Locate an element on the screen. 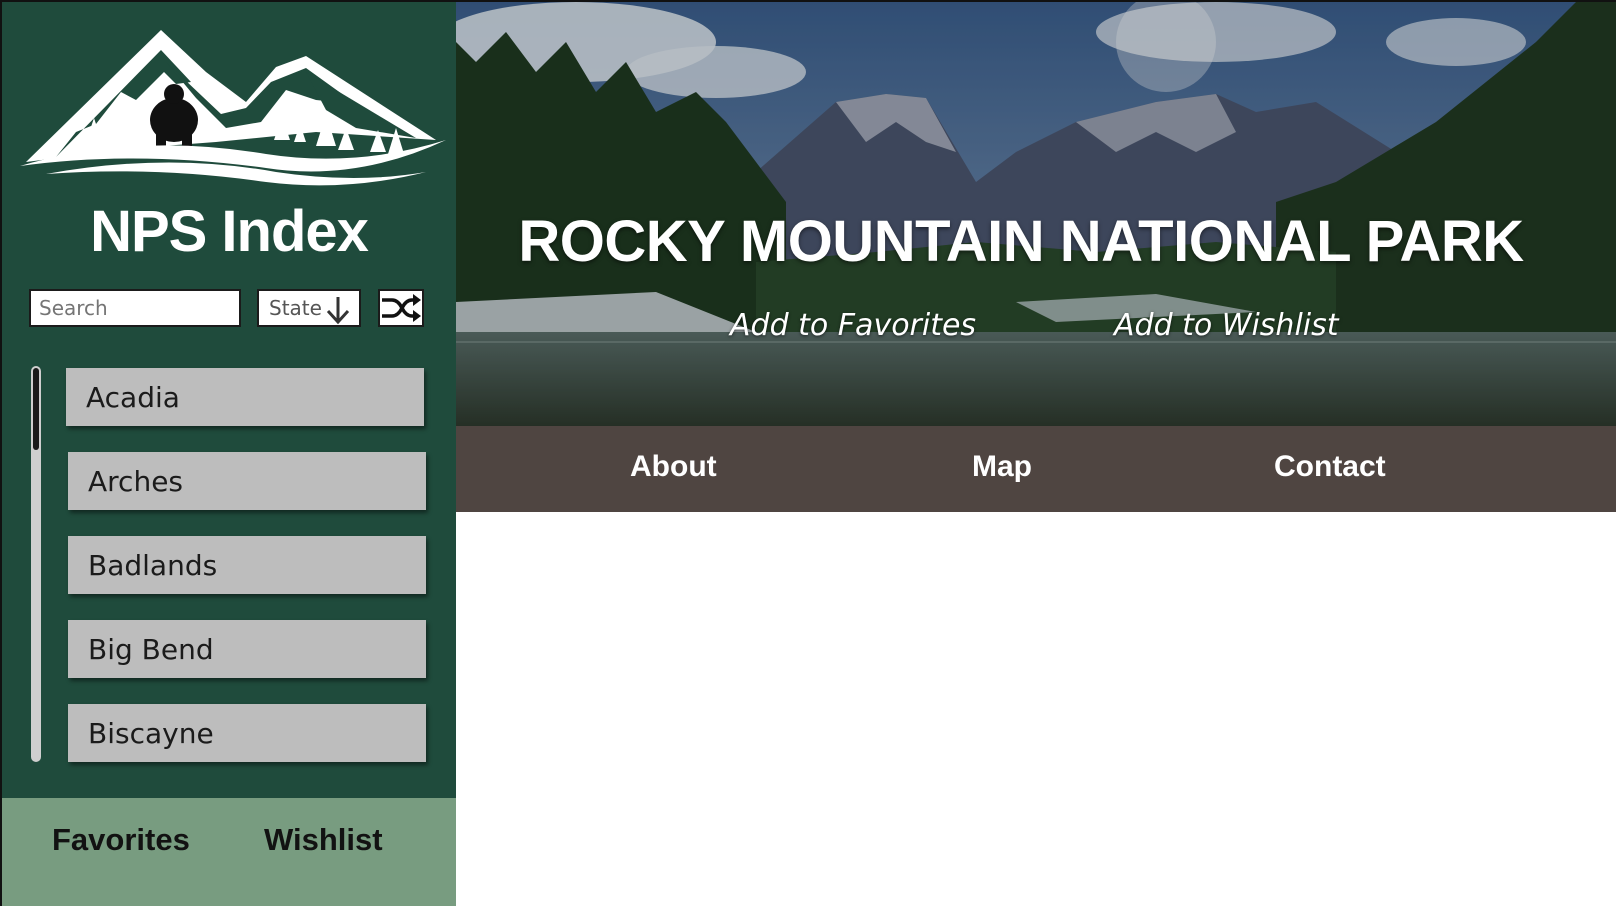  nav-about: About is located at coordinates (673, 467).